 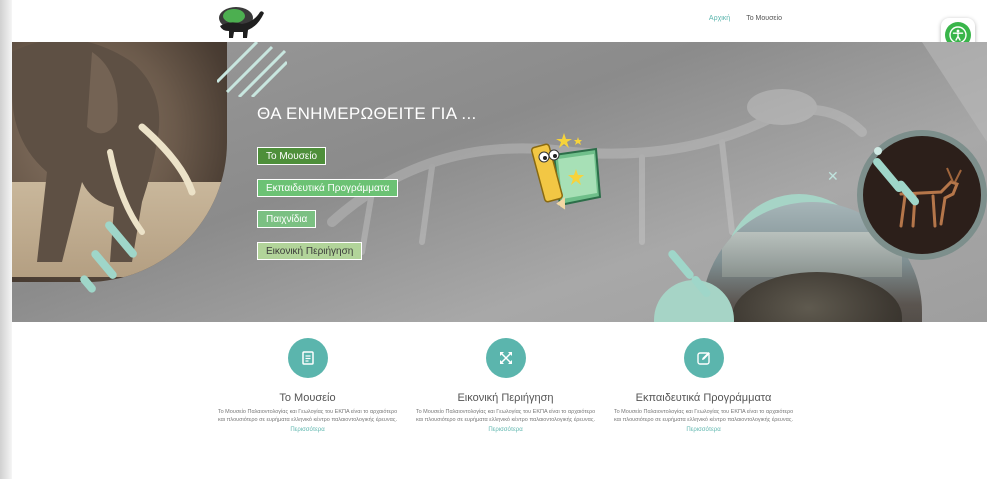 What do you see at coordinates (505, 398) in the screenshot?
I see `feature-title: Εικονική Περιήγηση` at bounding box center [505, 398].